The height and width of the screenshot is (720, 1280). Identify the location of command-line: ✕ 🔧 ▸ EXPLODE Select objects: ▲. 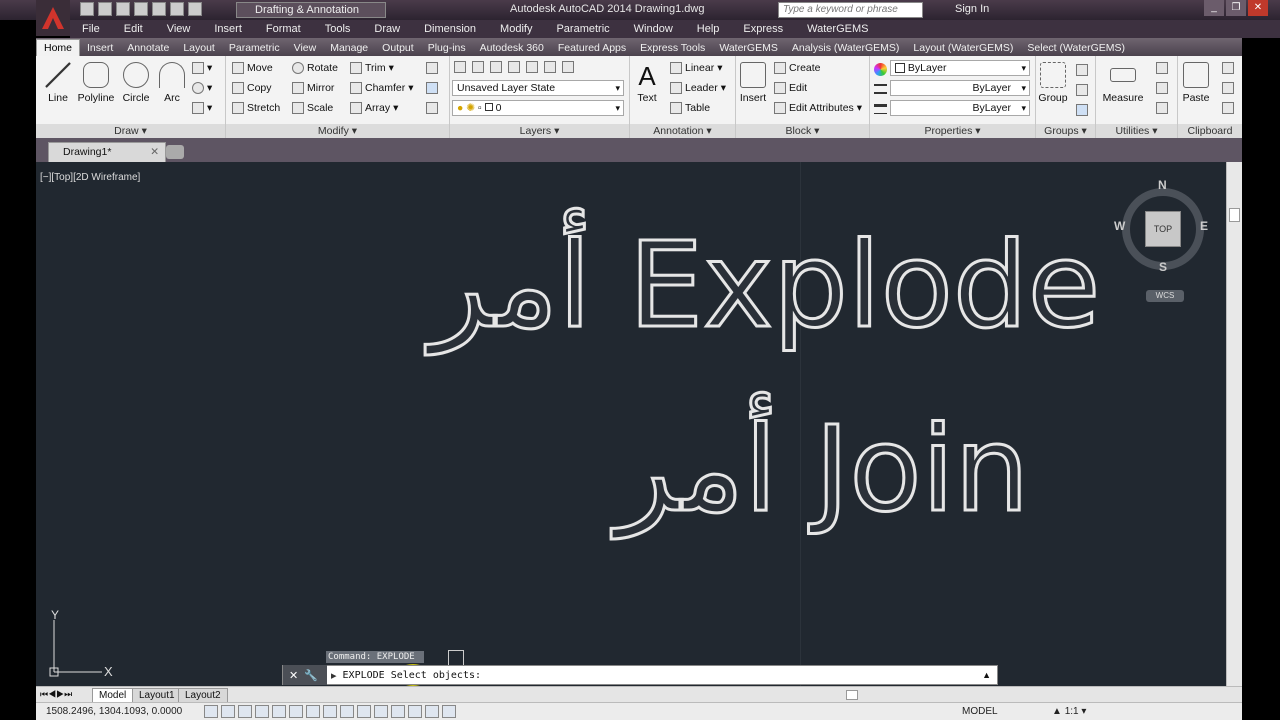
(640, 675).